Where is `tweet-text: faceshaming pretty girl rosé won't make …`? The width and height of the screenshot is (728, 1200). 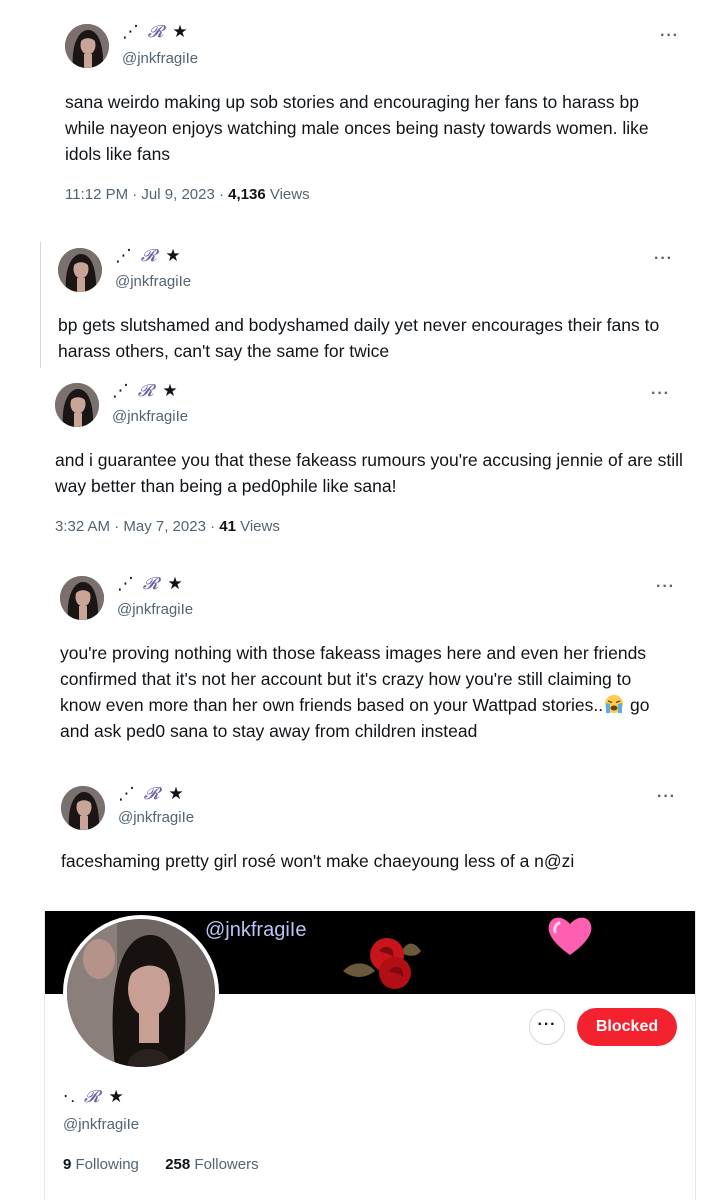
tweet-text: faceshaming pretty girl rosé won't make … is located at coordinates (318, 861).